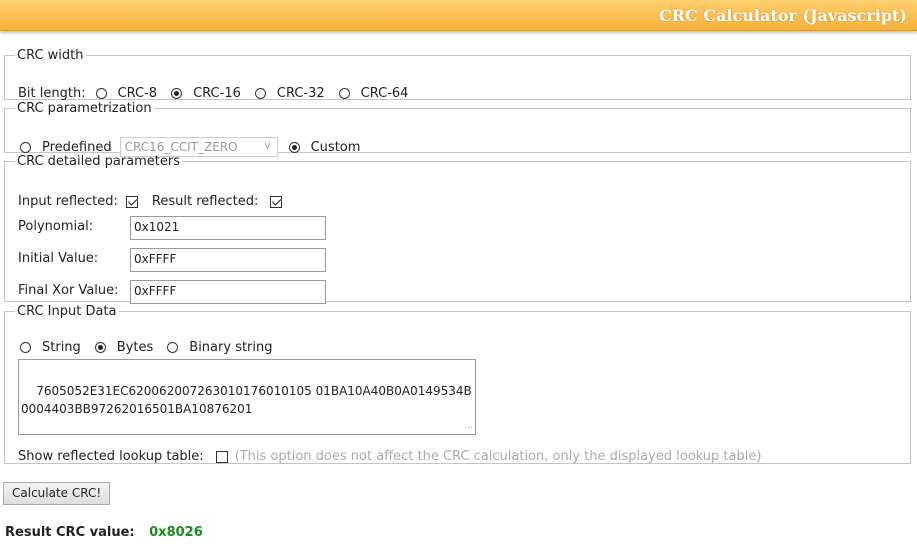 The width and height of the screenshot is (917, 551). What do you see at coordinates (68, 201) in the screenshot?
I see `input-reflected-label: Input reflected:` at bounding box center [68, 201].